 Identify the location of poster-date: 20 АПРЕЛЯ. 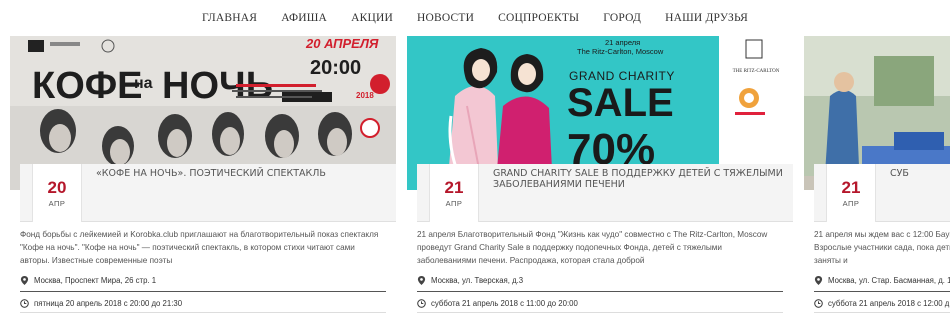
(342, 43).